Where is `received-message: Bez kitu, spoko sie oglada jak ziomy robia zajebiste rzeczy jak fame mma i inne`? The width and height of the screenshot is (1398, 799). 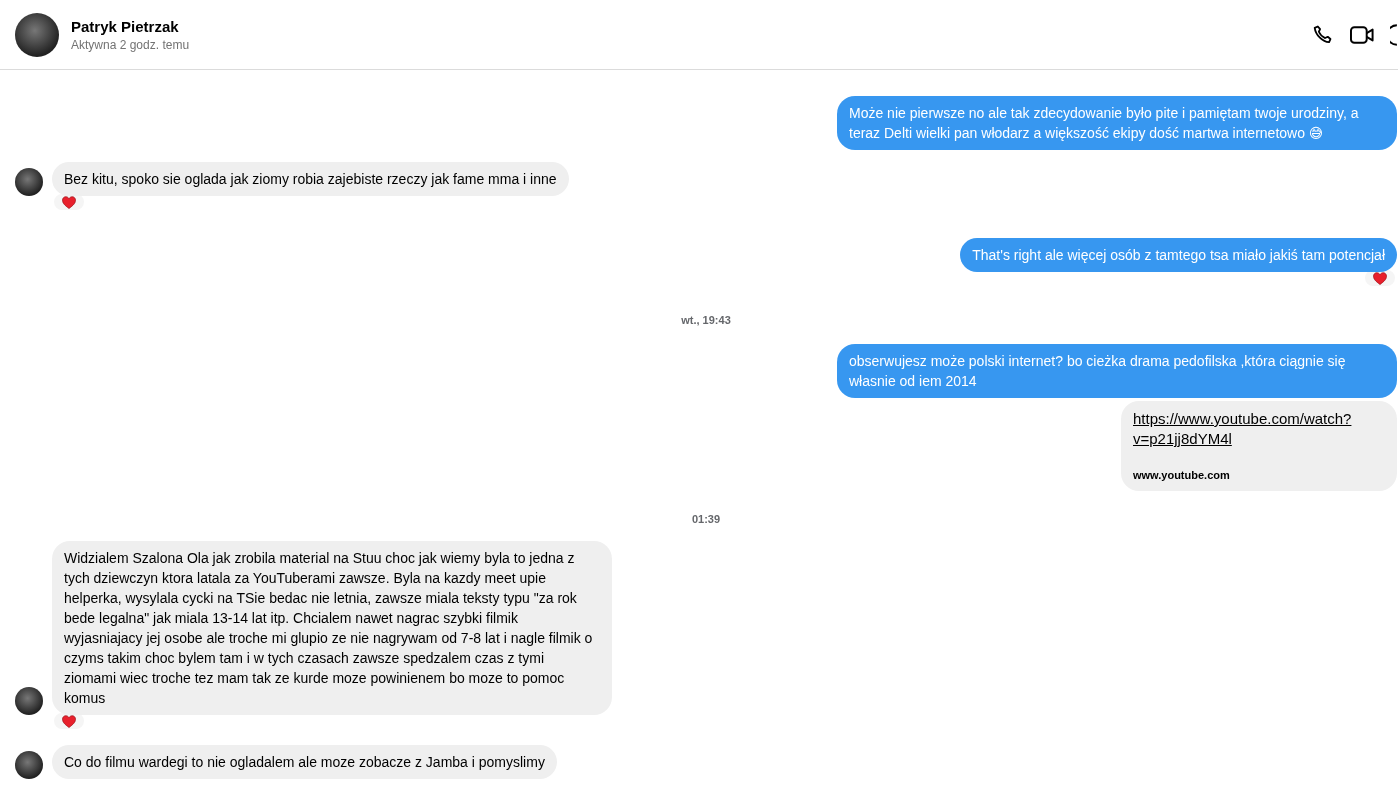
received-message: Bez kitu, spoko sie oglada jak ziomy robia zajebiste rzeczy jak fame mma i inne is located at coordinates (310, 179).